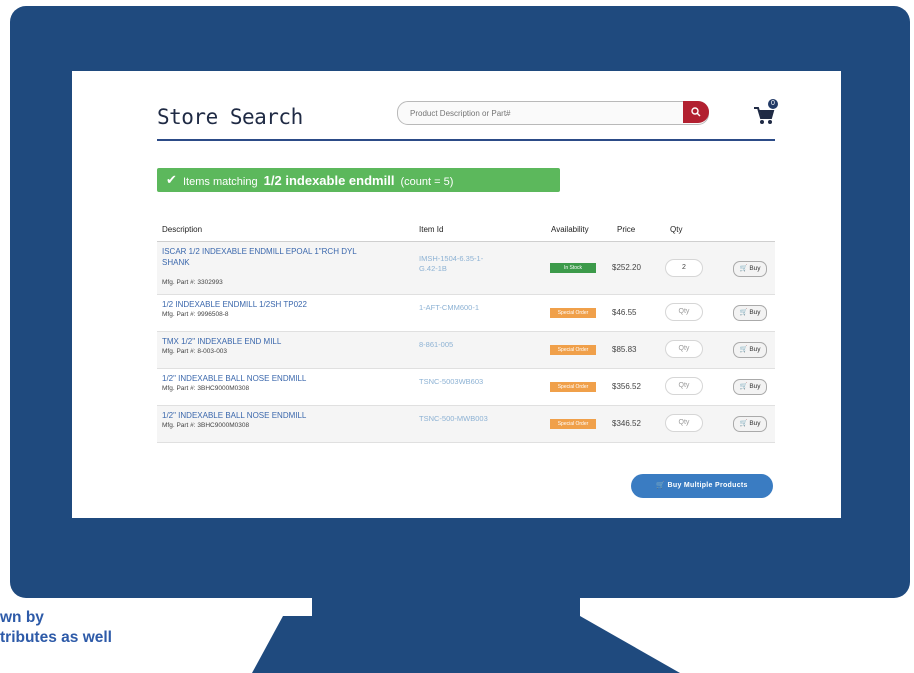 The height and width of the screenshot is (673, 914). I want to click on item-id-link: 1-AFT-CMM600-1, so click(459, 308).